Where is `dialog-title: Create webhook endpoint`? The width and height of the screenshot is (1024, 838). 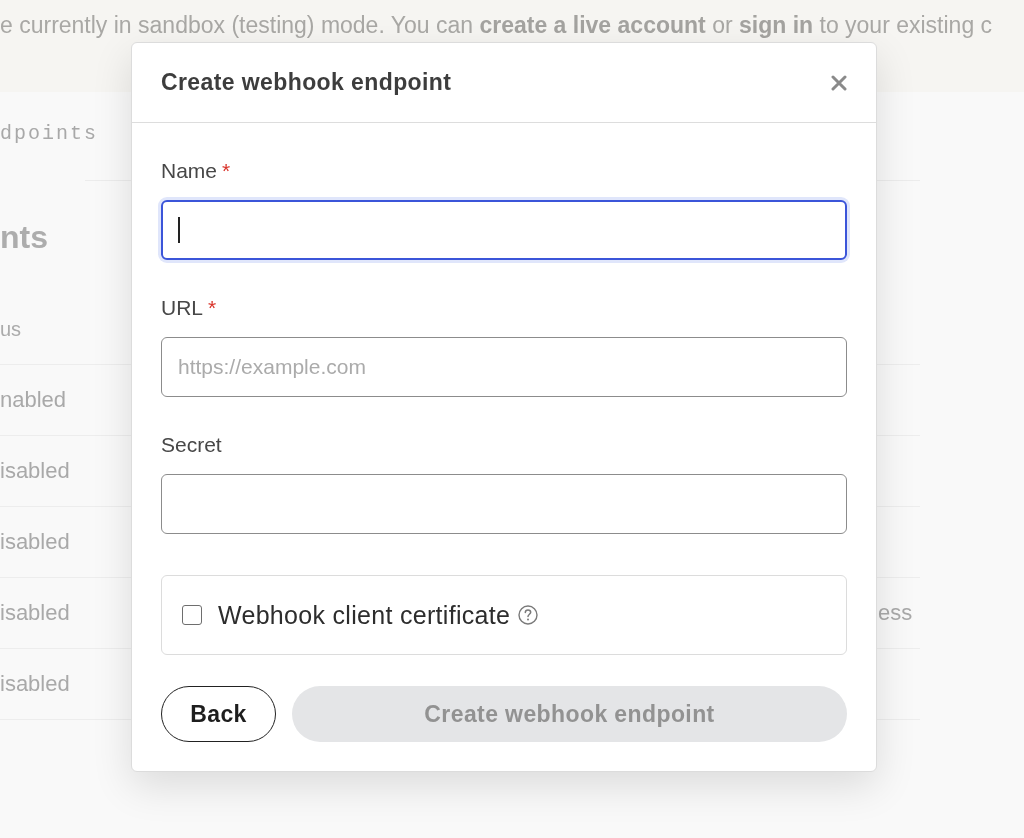
dialog-title: Create webhook endpoint is located at coordinates (306, 82).